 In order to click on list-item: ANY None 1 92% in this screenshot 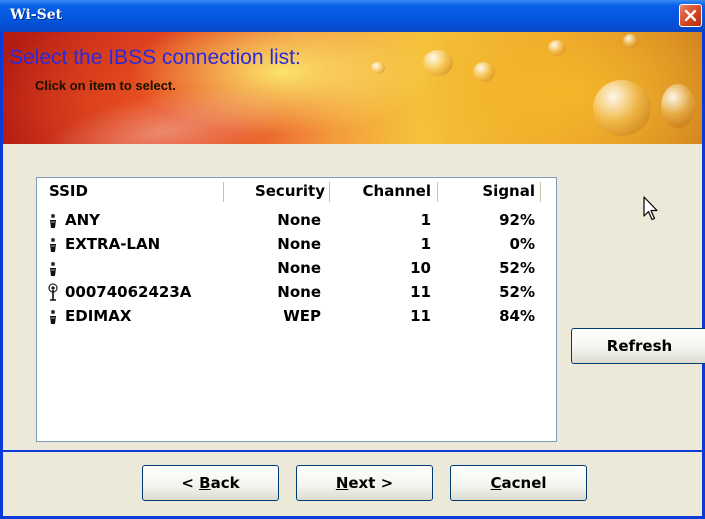, I will do `click(296, 220)`.